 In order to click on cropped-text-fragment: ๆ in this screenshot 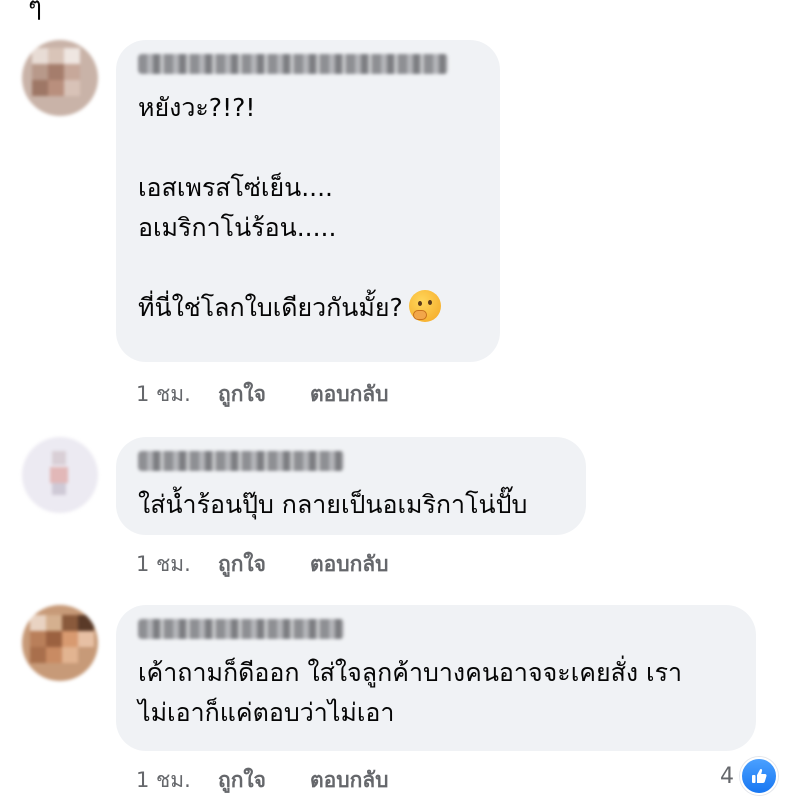, I will do `click(35, 11)`.